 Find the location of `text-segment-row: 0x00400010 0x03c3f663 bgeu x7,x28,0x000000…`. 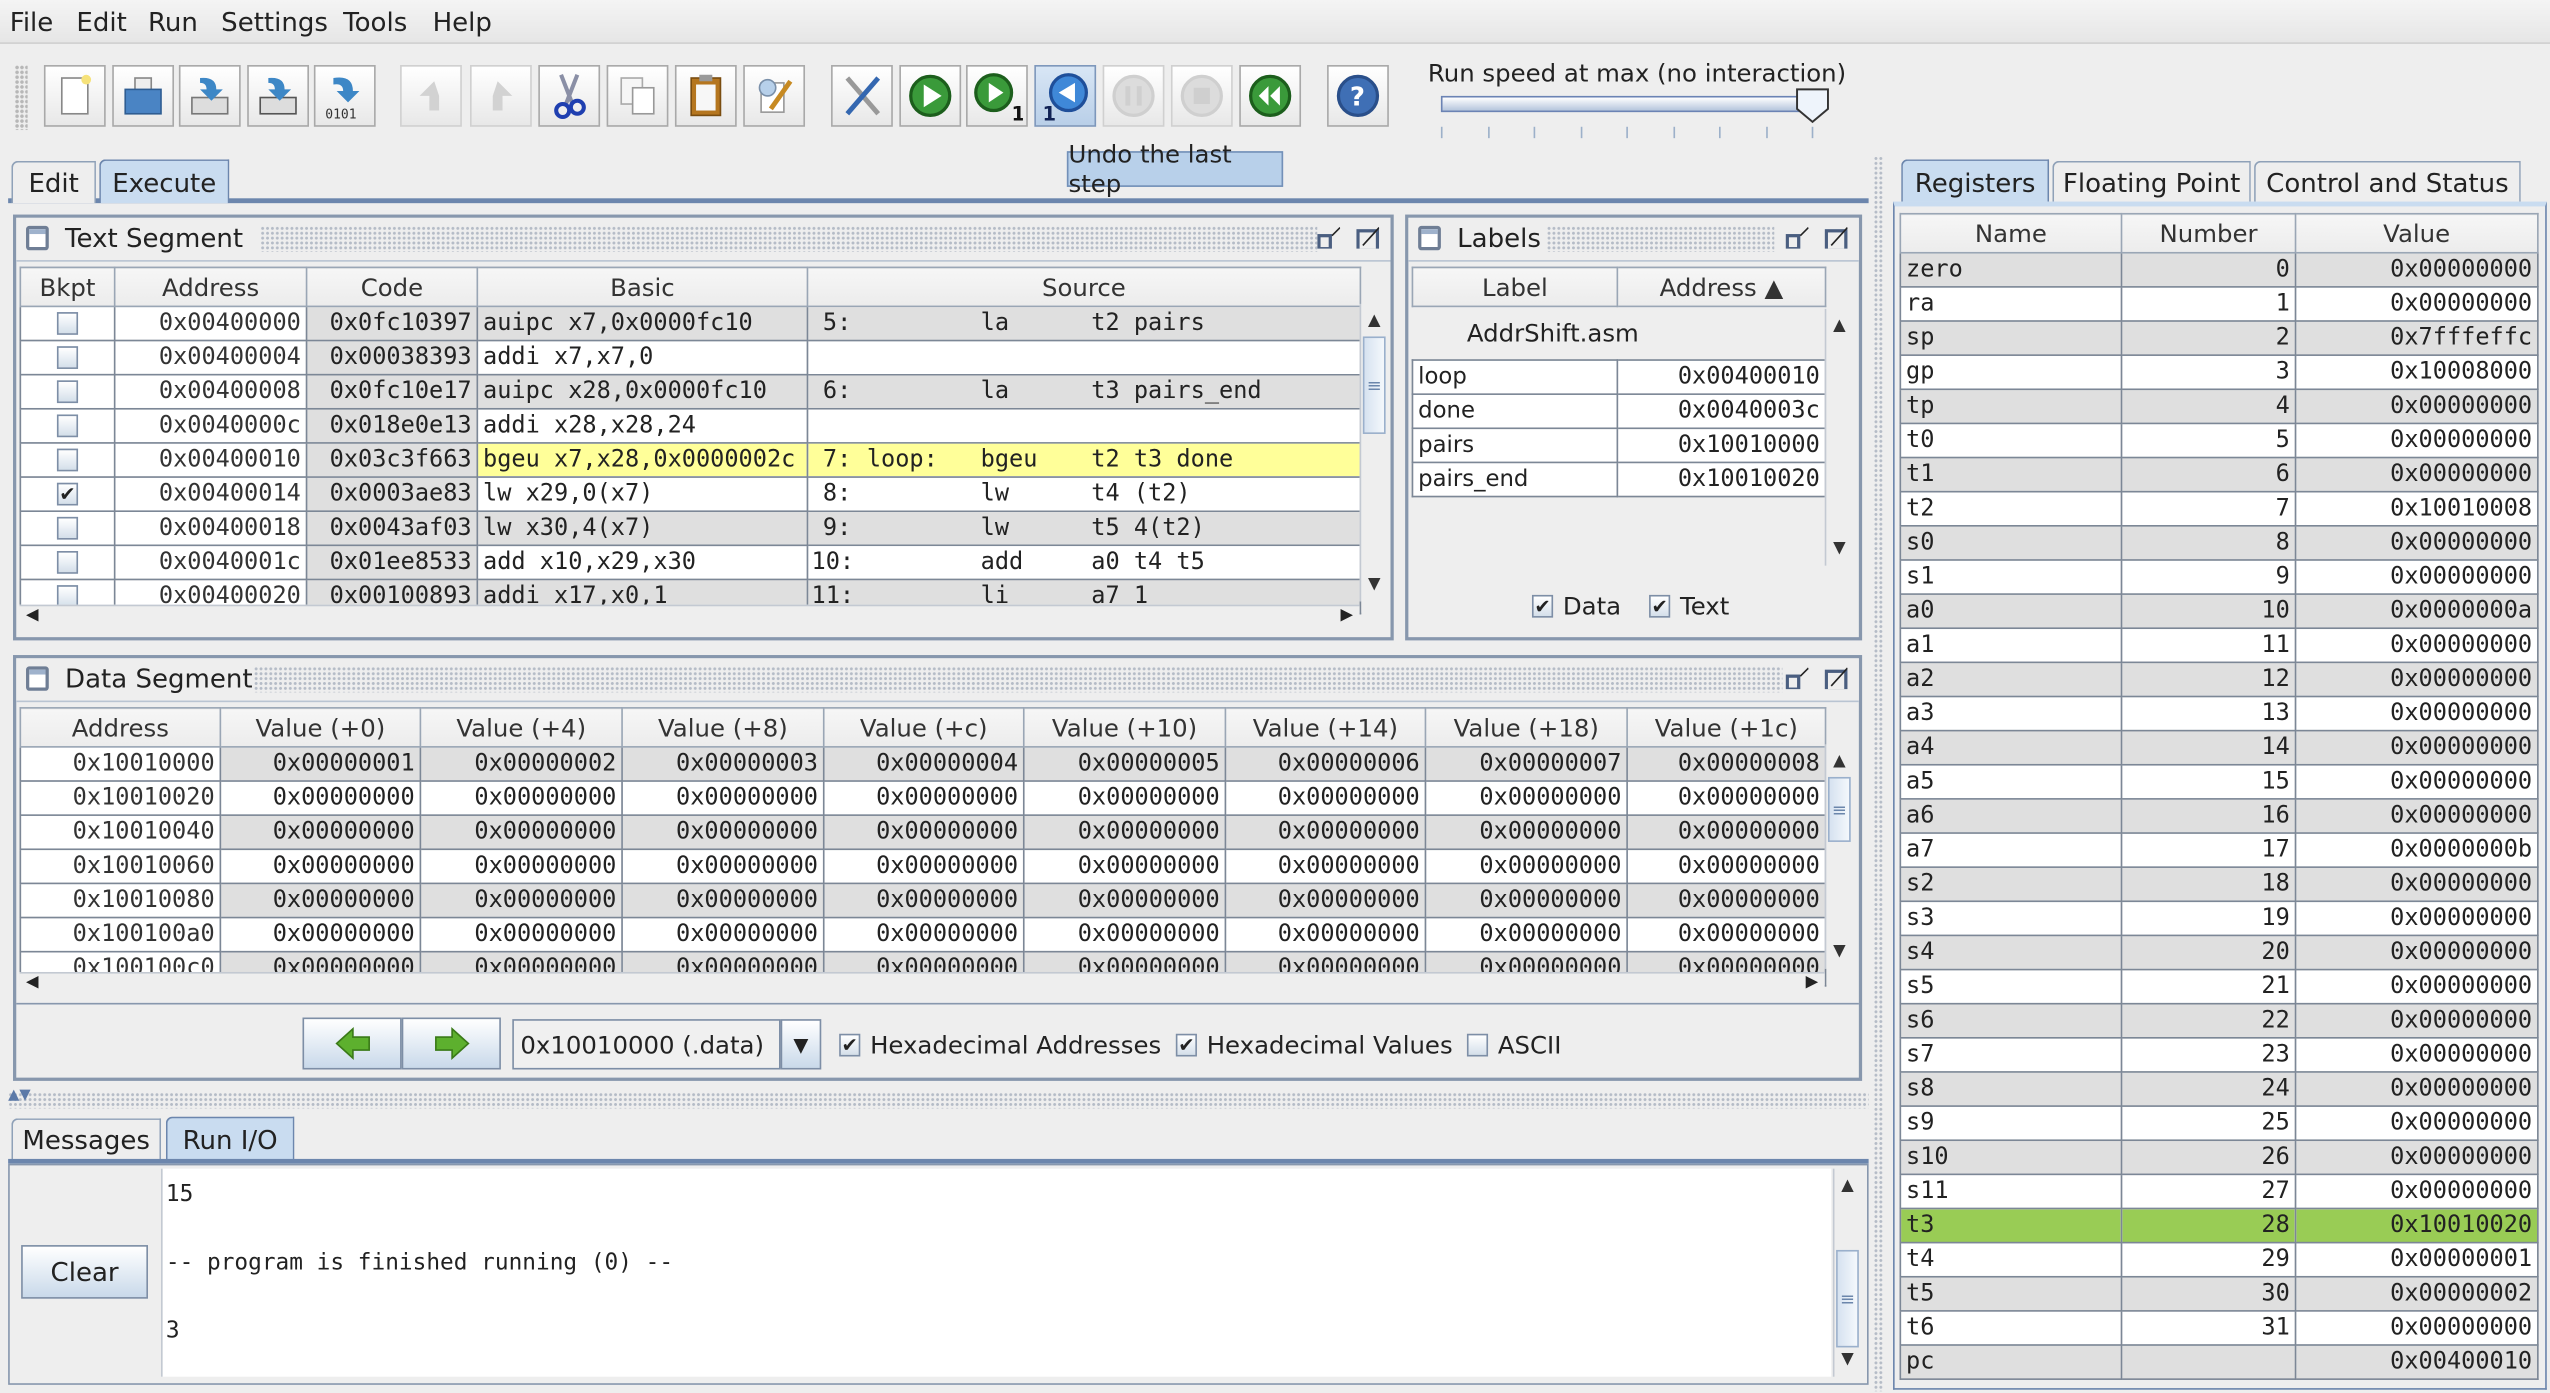

text-segment-row: 0x00400010 0x03c3f663 bgeu x7,x28,0x000000… is located at coordinates (690, 460).